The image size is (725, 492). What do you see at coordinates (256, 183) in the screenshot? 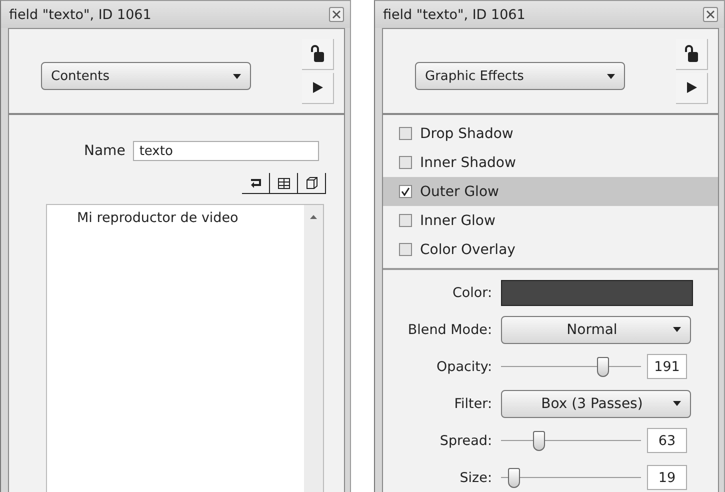
I see `return-arrow-icon` at bounding box center [256, 183].